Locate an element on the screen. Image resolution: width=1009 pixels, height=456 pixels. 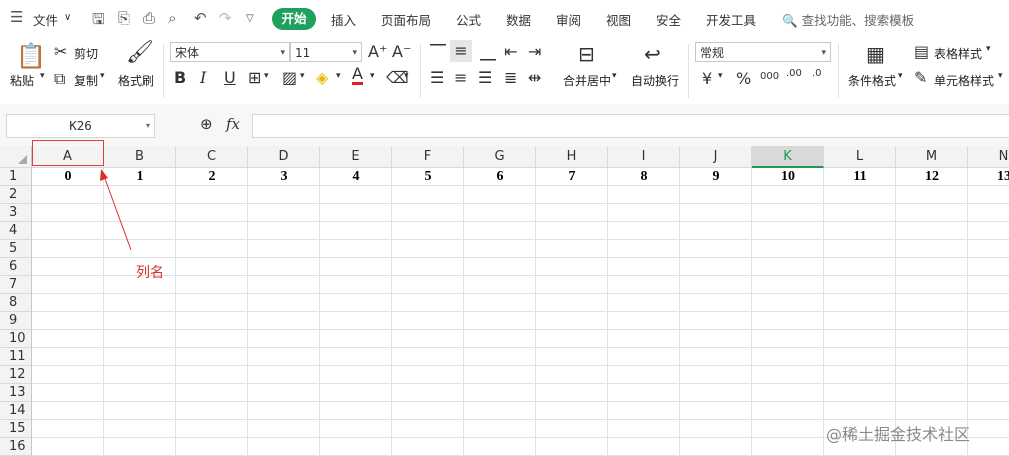
row-header-5: 5 is located at coordinates (16, 249).